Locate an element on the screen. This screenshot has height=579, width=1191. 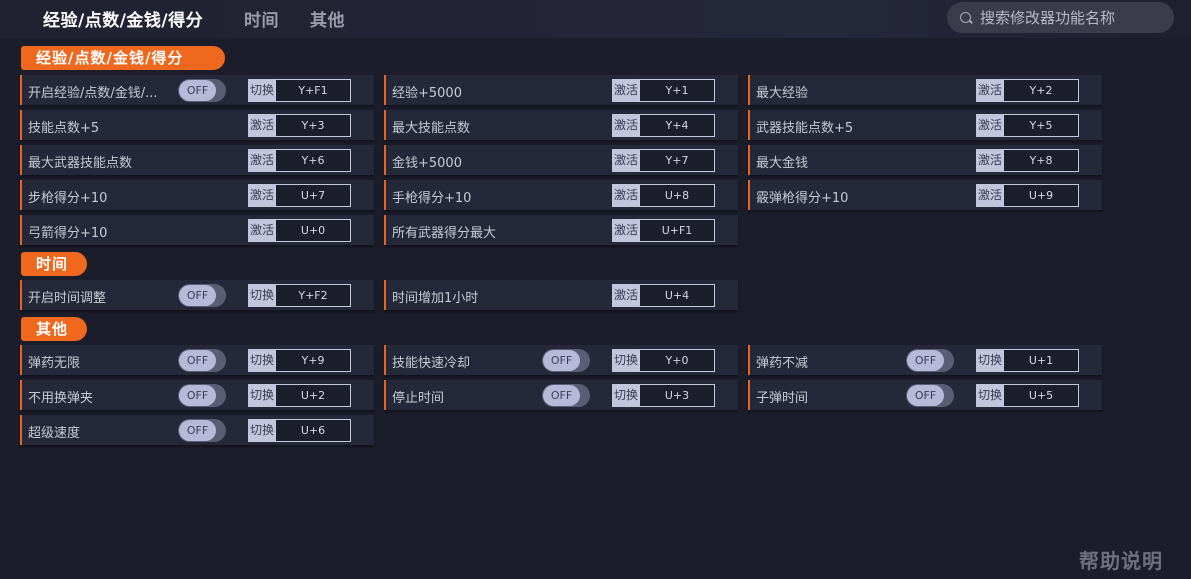
cheat-label: 金钱+5000 is located at coordinates (427, 163).